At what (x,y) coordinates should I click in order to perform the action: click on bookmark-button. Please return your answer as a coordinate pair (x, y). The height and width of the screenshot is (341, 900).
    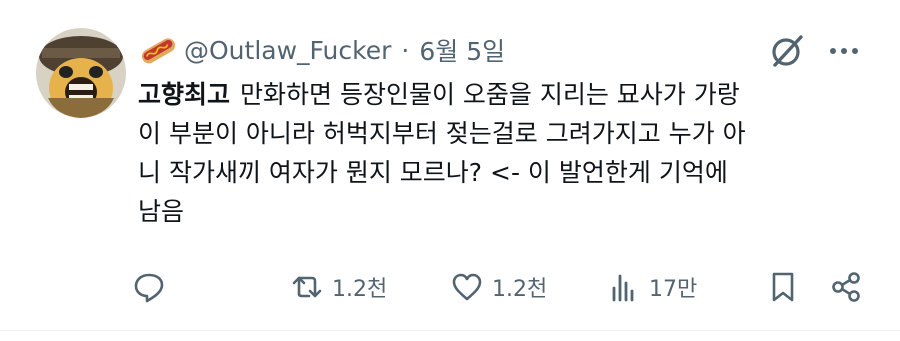
    Looking at the image, I should click on (783, 287).